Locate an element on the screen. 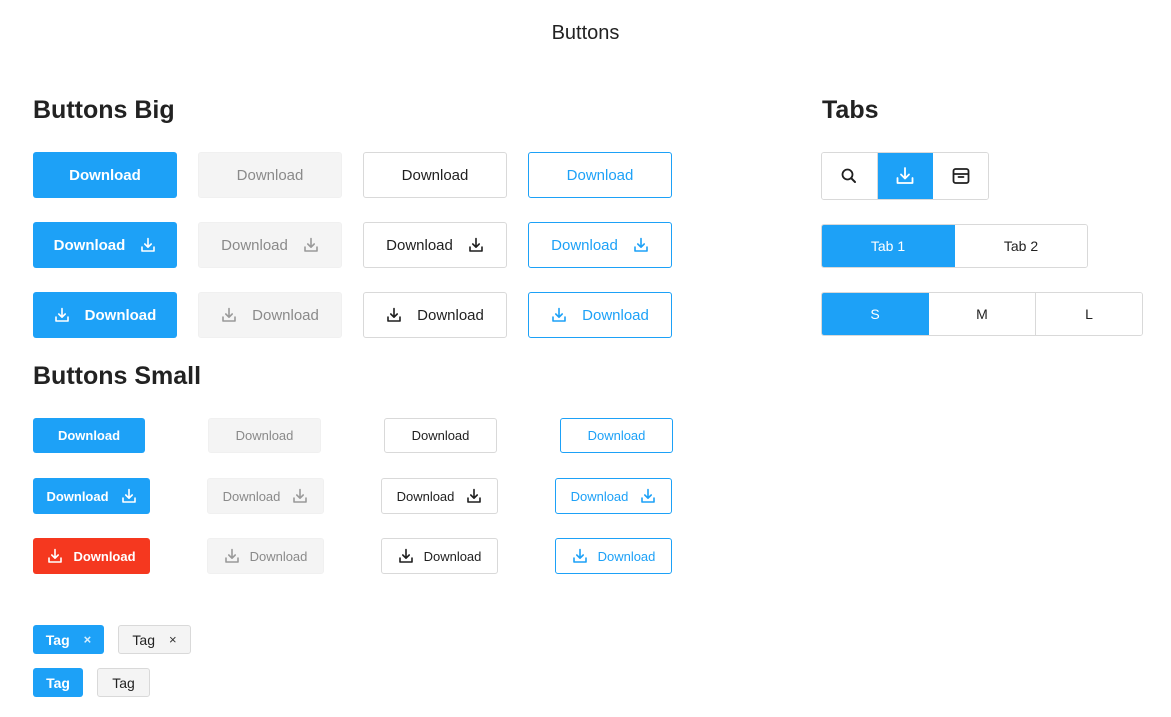  download-button-small-danger-icon-left: Download is located at coordinates (91, 556).